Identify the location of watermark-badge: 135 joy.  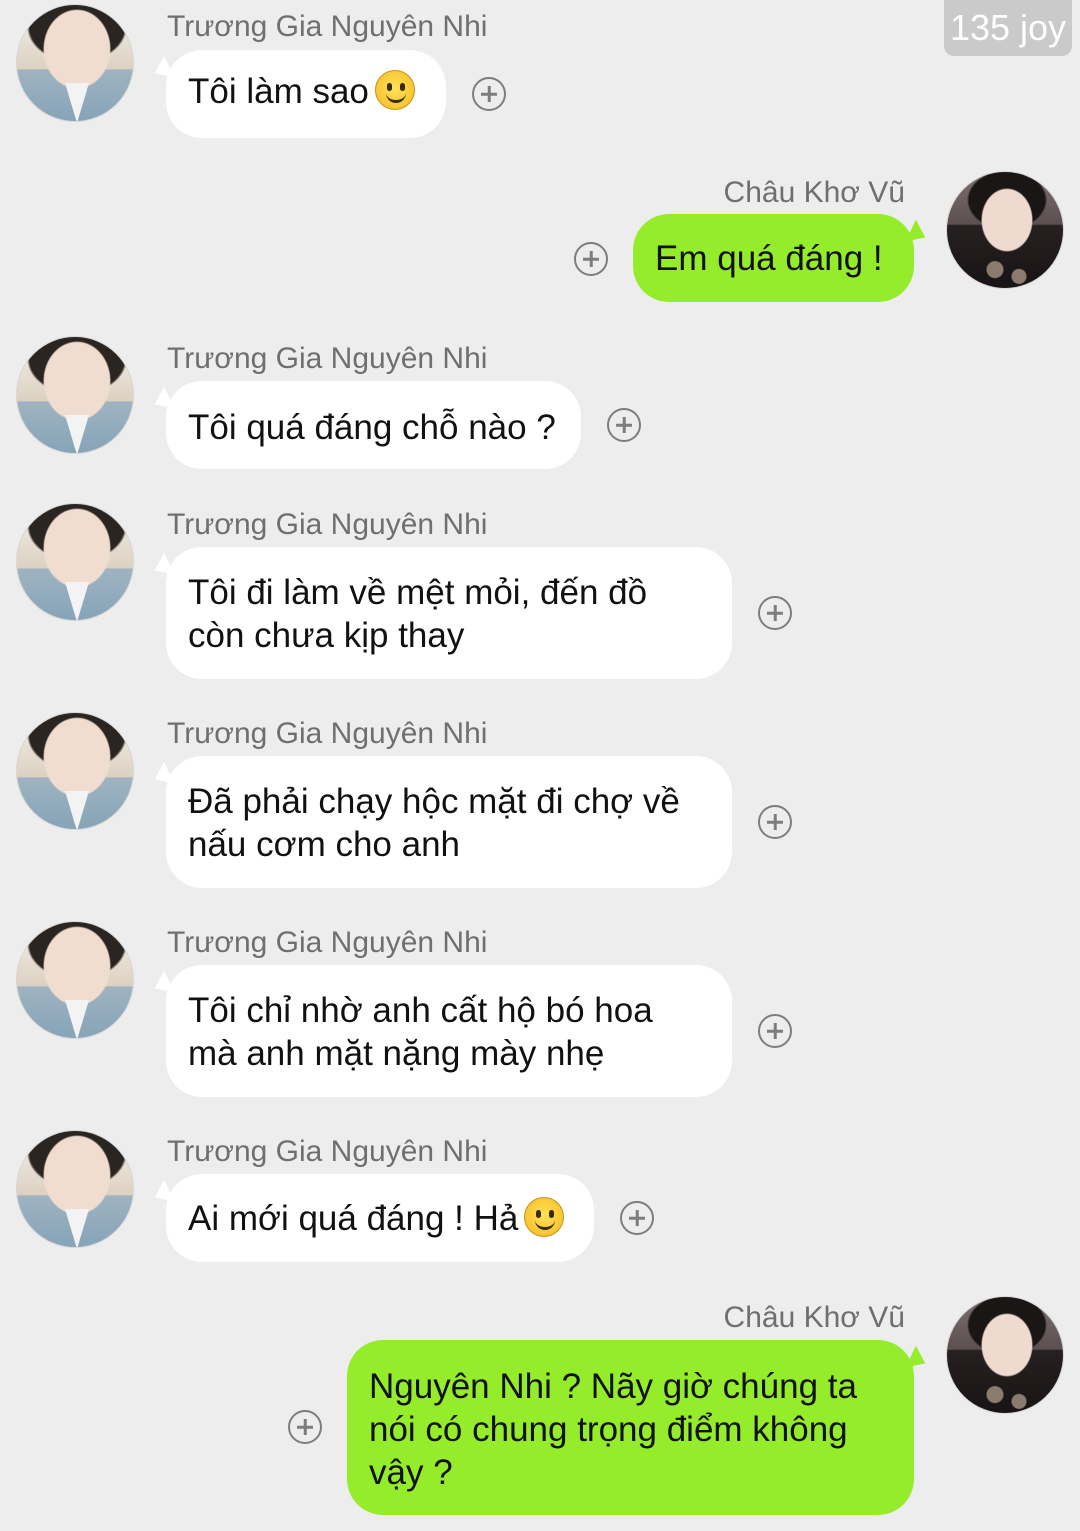
(1008, 28).